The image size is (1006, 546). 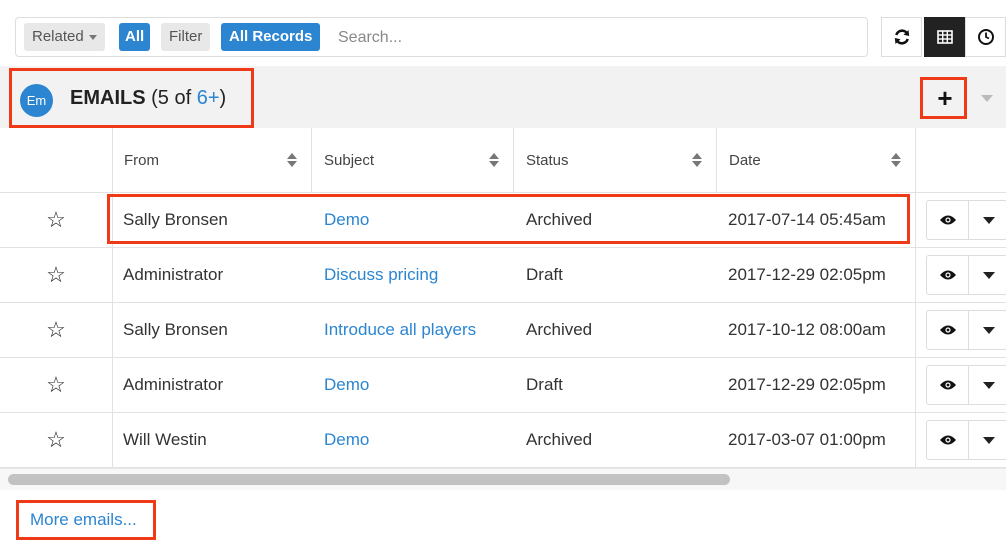 I want to click on table-view-icon, so click(x=944, y=37).